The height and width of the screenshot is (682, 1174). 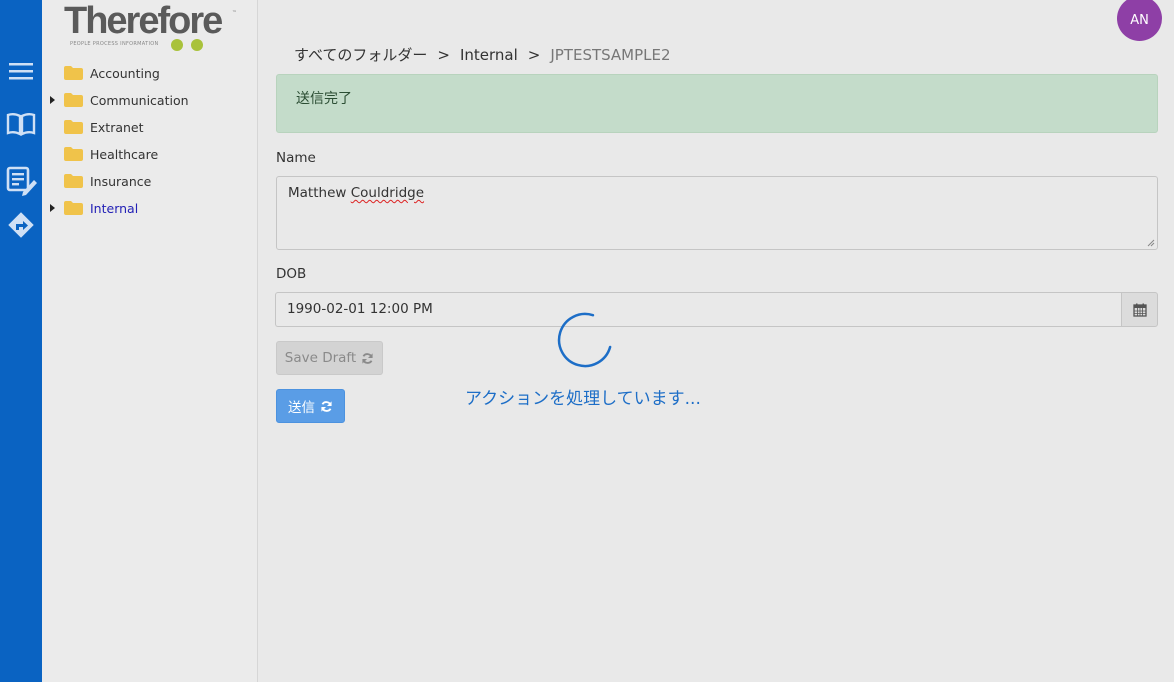 I want to click on logo-wordmark: Therefore, so click(x=143, y=21).